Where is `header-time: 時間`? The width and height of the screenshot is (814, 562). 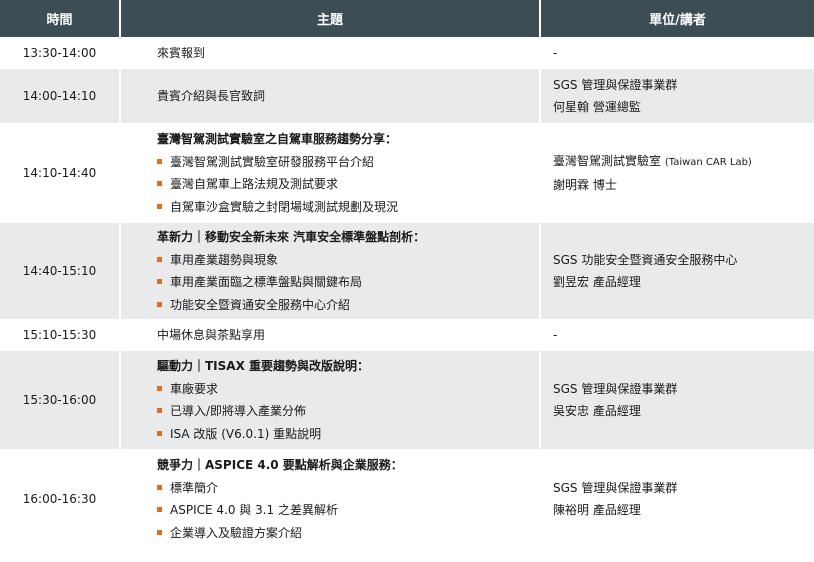
header-time: 時間 is located at coordinates (60, 19).